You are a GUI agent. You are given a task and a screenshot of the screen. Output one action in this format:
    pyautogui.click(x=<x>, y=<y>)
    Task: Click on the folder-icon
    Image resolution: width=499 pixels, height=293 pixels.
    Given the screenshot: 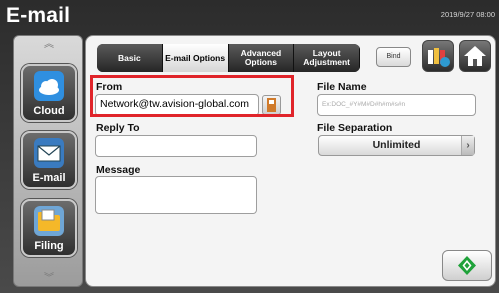 What is the action you would take?
    pyautogui.click(x=49, y=221)
    